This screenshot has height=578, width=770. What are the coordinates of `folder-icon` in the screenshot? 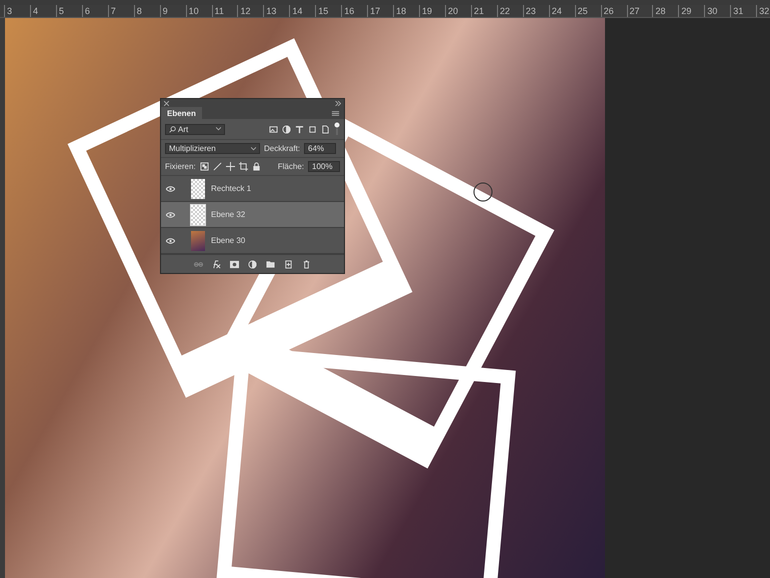 It's located at (270, 264).